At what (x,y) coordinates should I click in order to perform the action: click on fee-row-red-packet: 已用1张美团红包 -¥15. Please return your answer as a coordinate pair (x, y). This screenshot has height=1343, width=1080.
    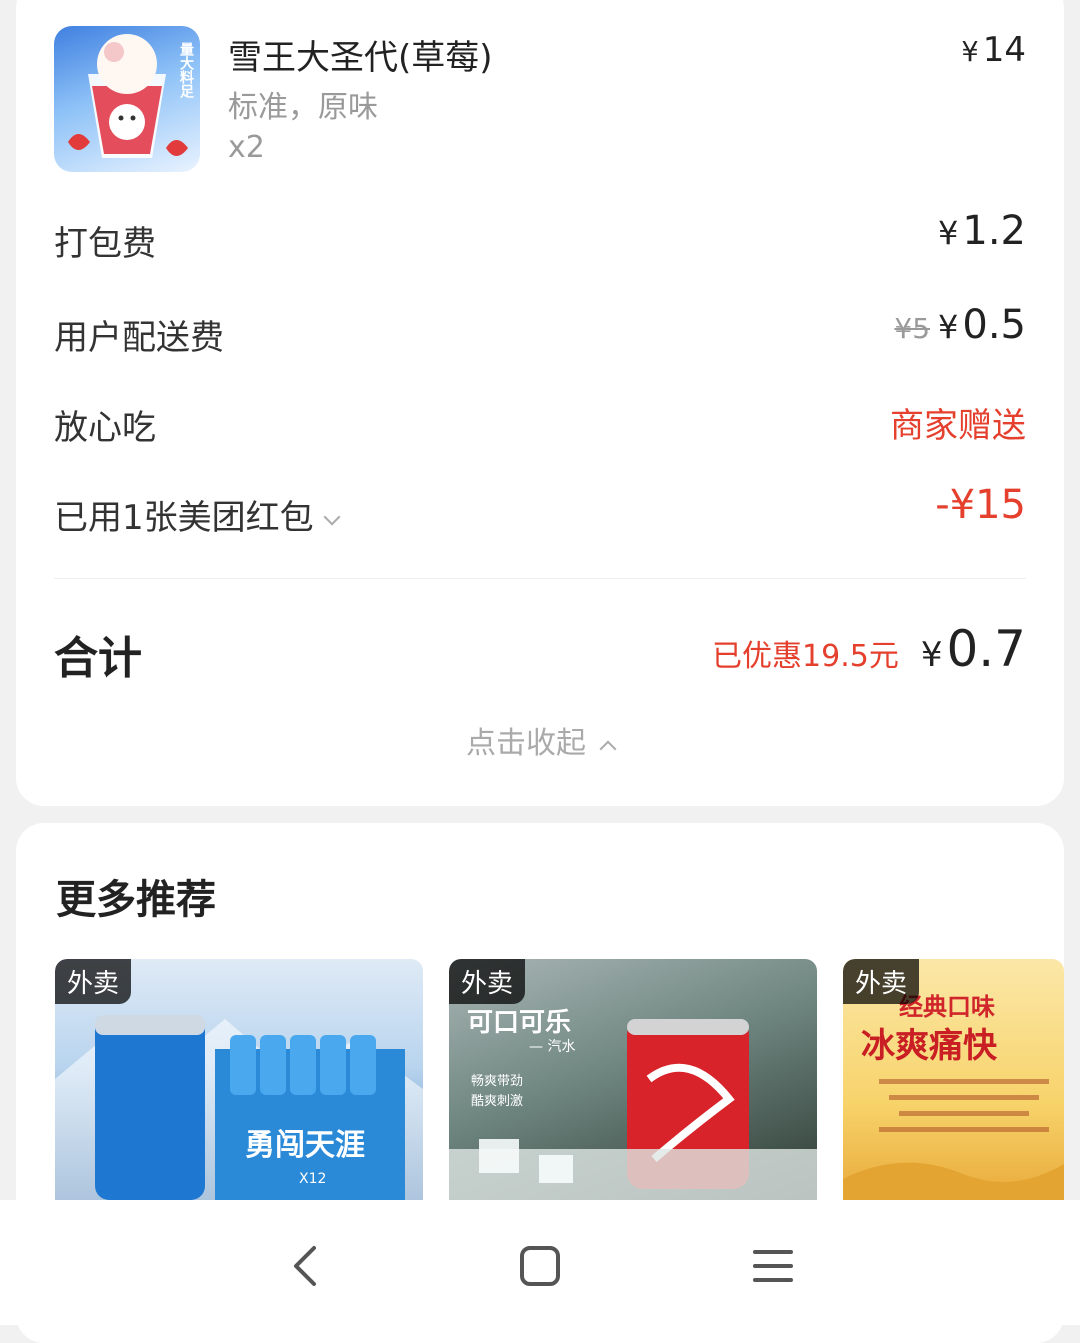
    Looking at the image, I should click on (540, 512).